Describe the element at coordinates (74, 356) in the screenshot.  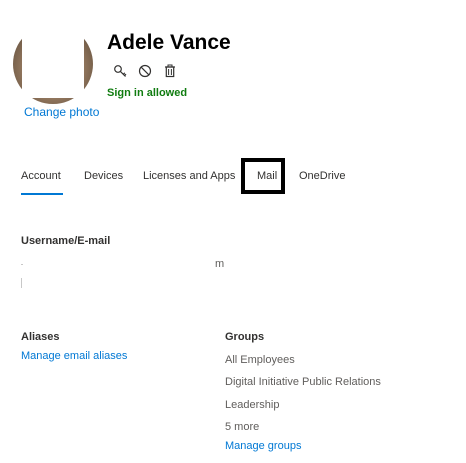
I see `manage-email-aliases-link: Manage email aliases` at that location.